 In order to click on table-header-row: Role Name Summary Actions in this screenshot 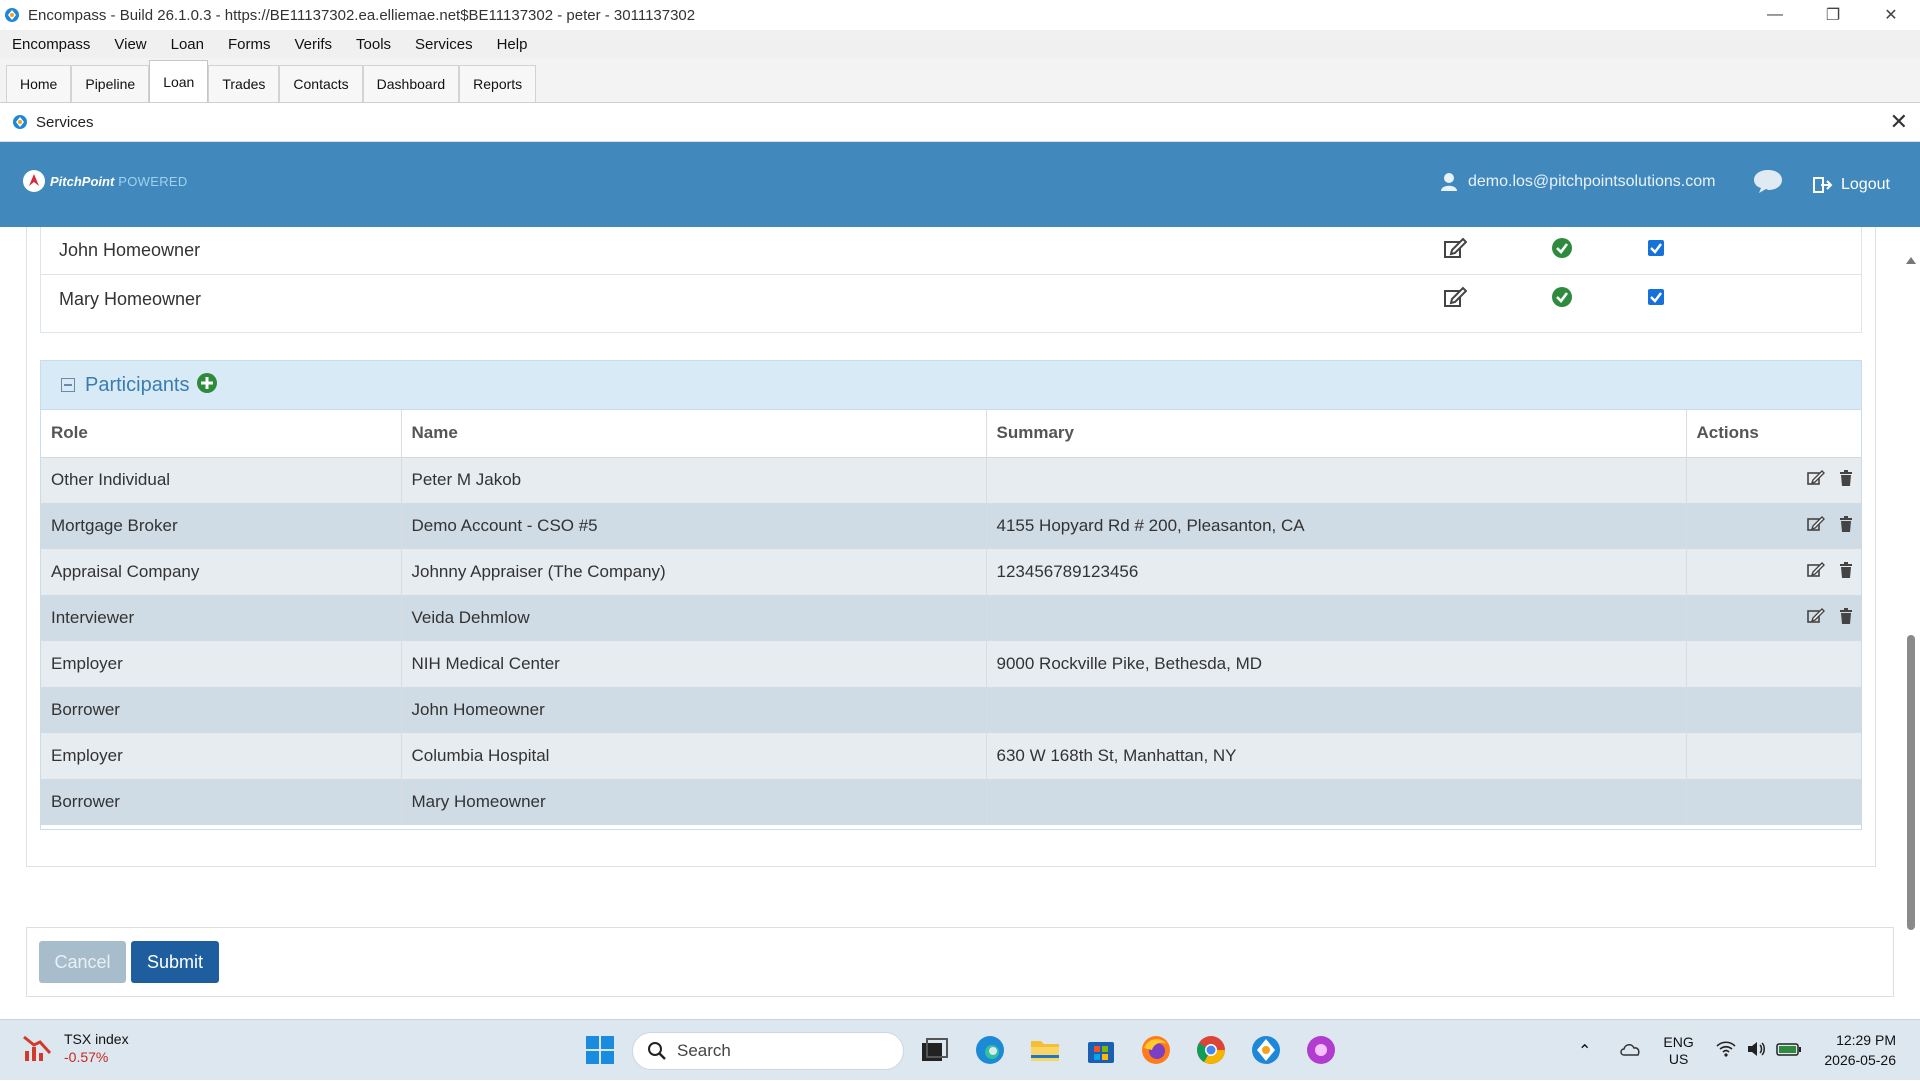, I will do `click(951, 434)`.